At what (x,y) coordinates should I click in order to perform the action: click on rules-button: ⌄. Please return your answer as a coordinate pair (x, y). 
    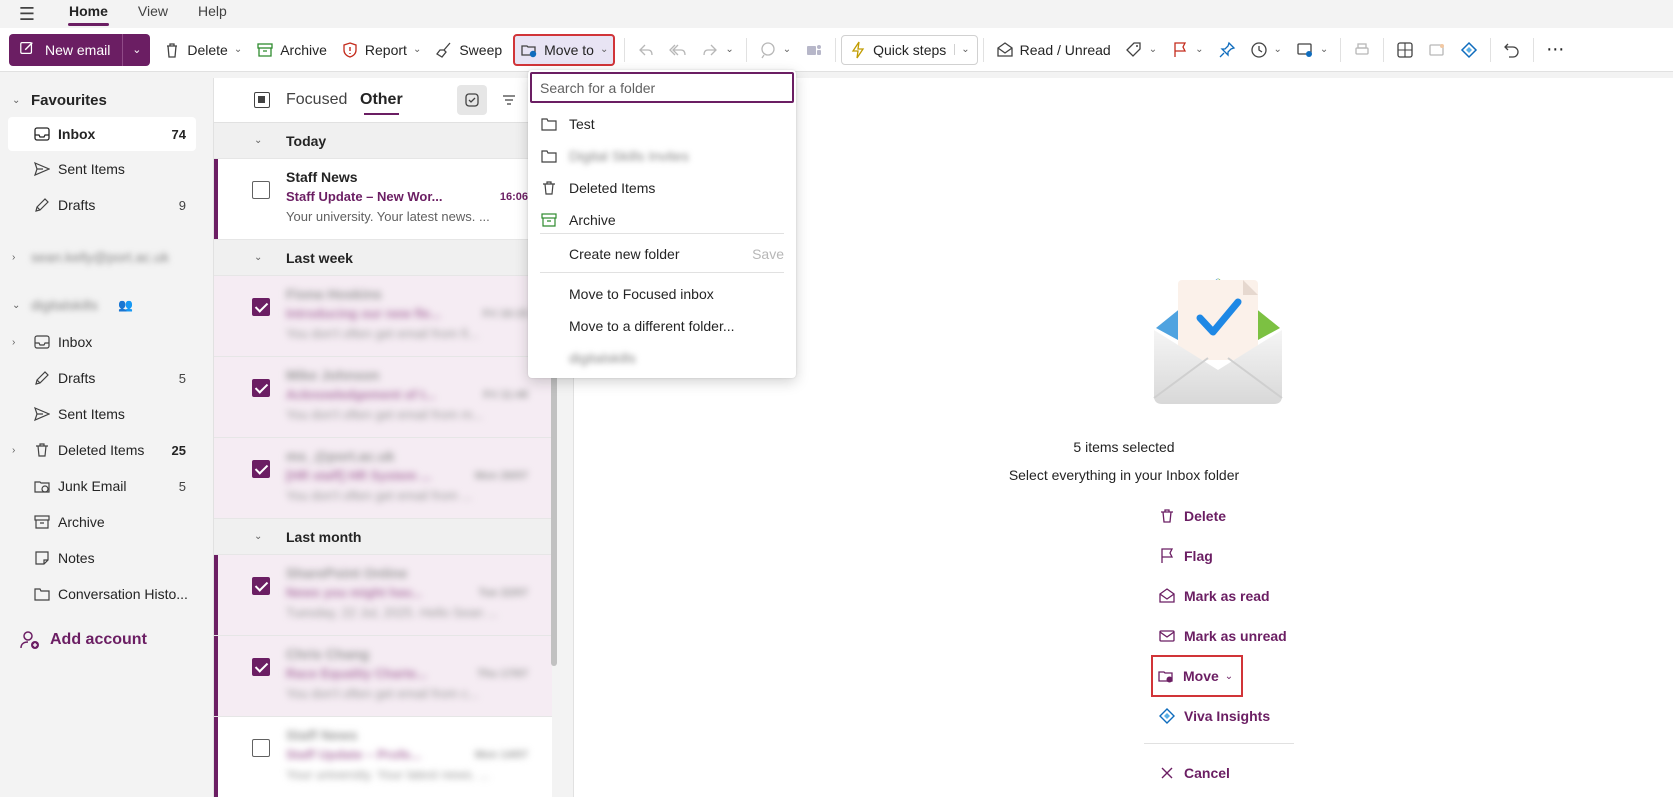
    Looking at the image, I should click on (1312, 50).